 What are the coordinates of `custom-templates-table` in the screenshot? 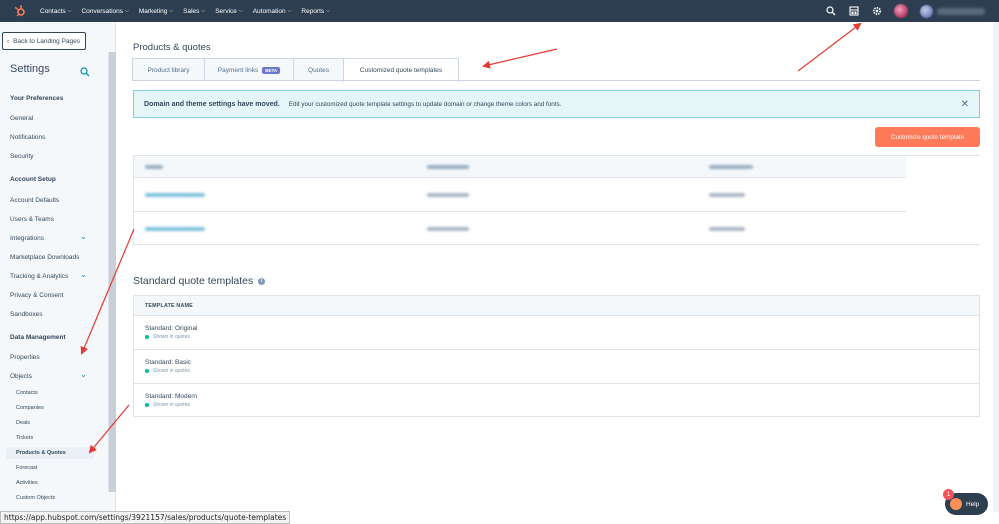 It's located at (557, 200).